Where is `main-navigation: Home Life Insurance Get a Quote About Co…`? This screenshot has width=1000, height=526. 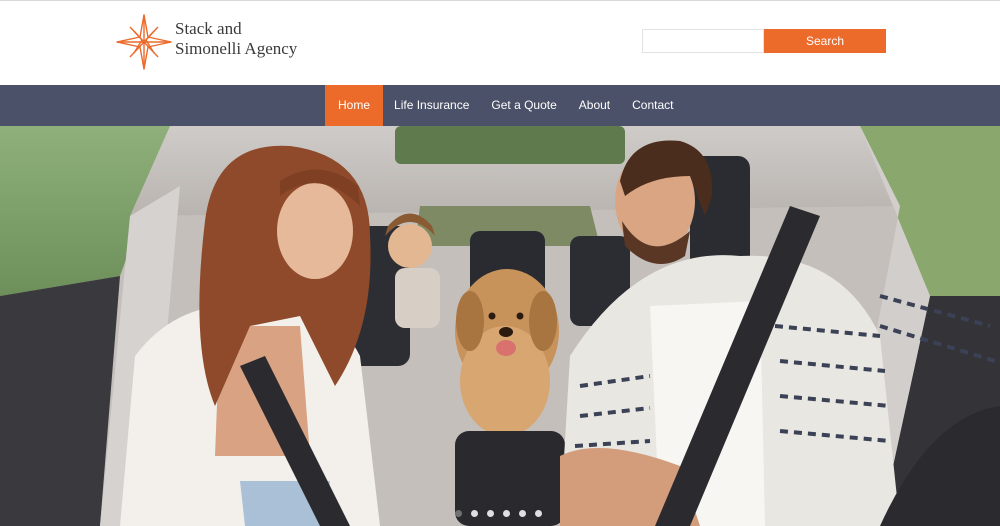 main-navigation: Home Life Insurance Get a Quote About Co… is located at coordinates (500, 105).